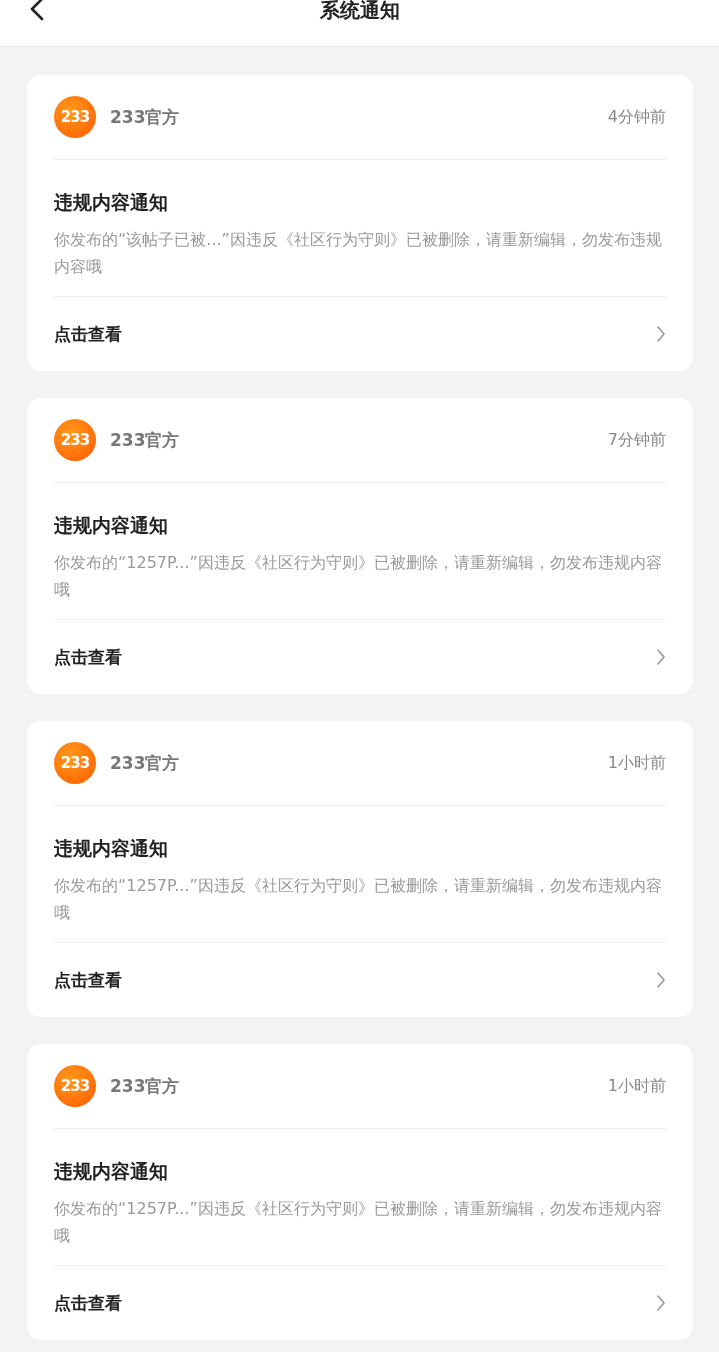  Describe the element at coordinates (37, 10) in the screenshot. I see `back-icon` at that location.